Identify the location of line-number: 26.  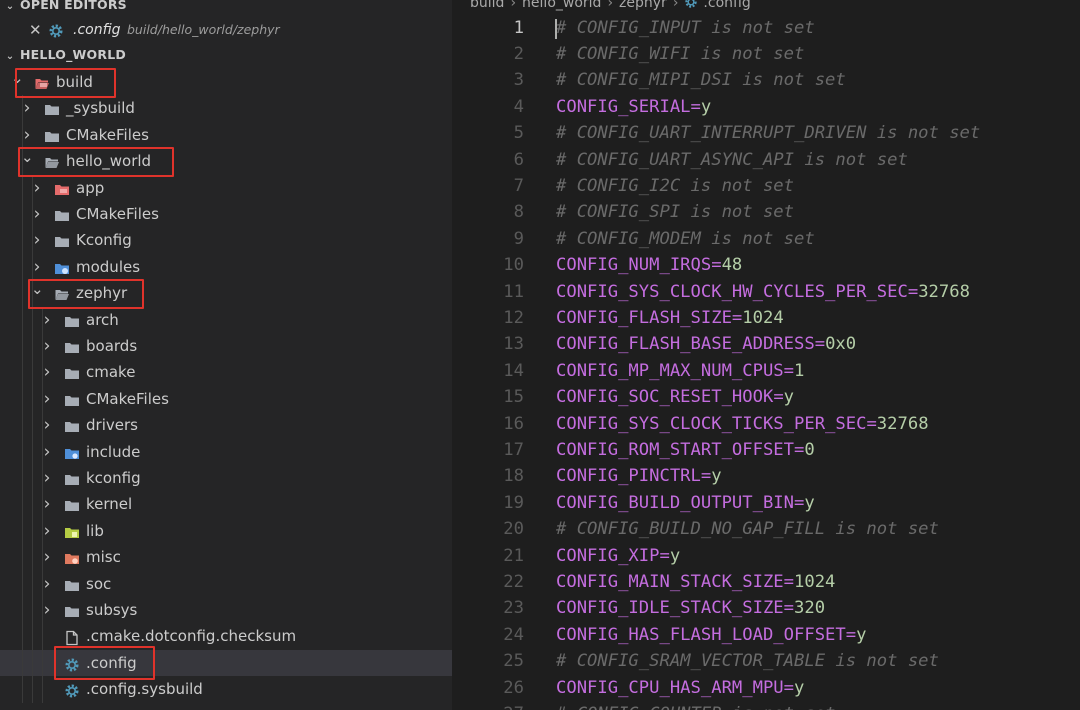
(513, 687).